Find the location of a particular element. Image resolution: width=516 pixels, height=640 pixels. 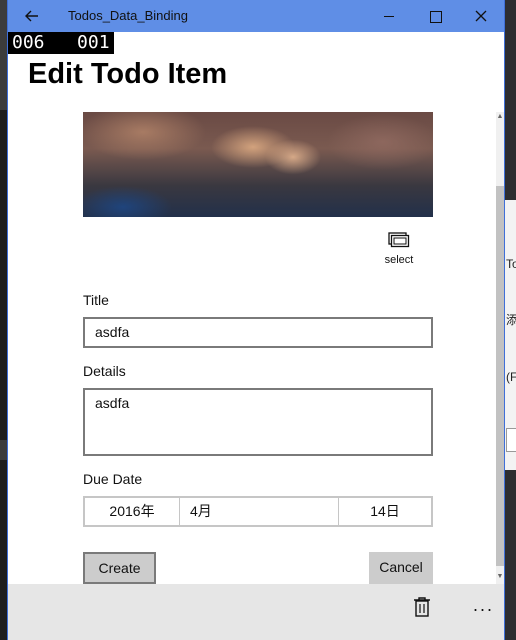

background-left-edge is located at coordinates (4, 320).